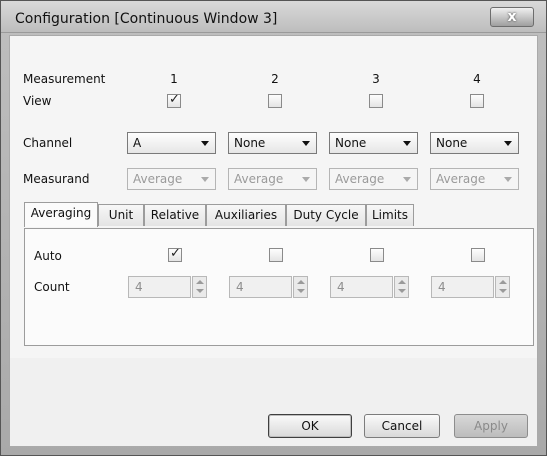  I want to click on ok-button: OK, so click(310, 426).